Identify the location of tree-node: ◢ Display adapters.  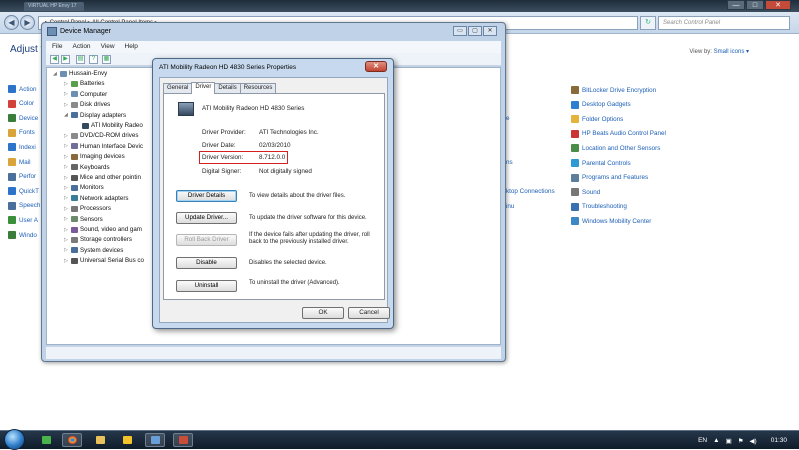
(95, 115).